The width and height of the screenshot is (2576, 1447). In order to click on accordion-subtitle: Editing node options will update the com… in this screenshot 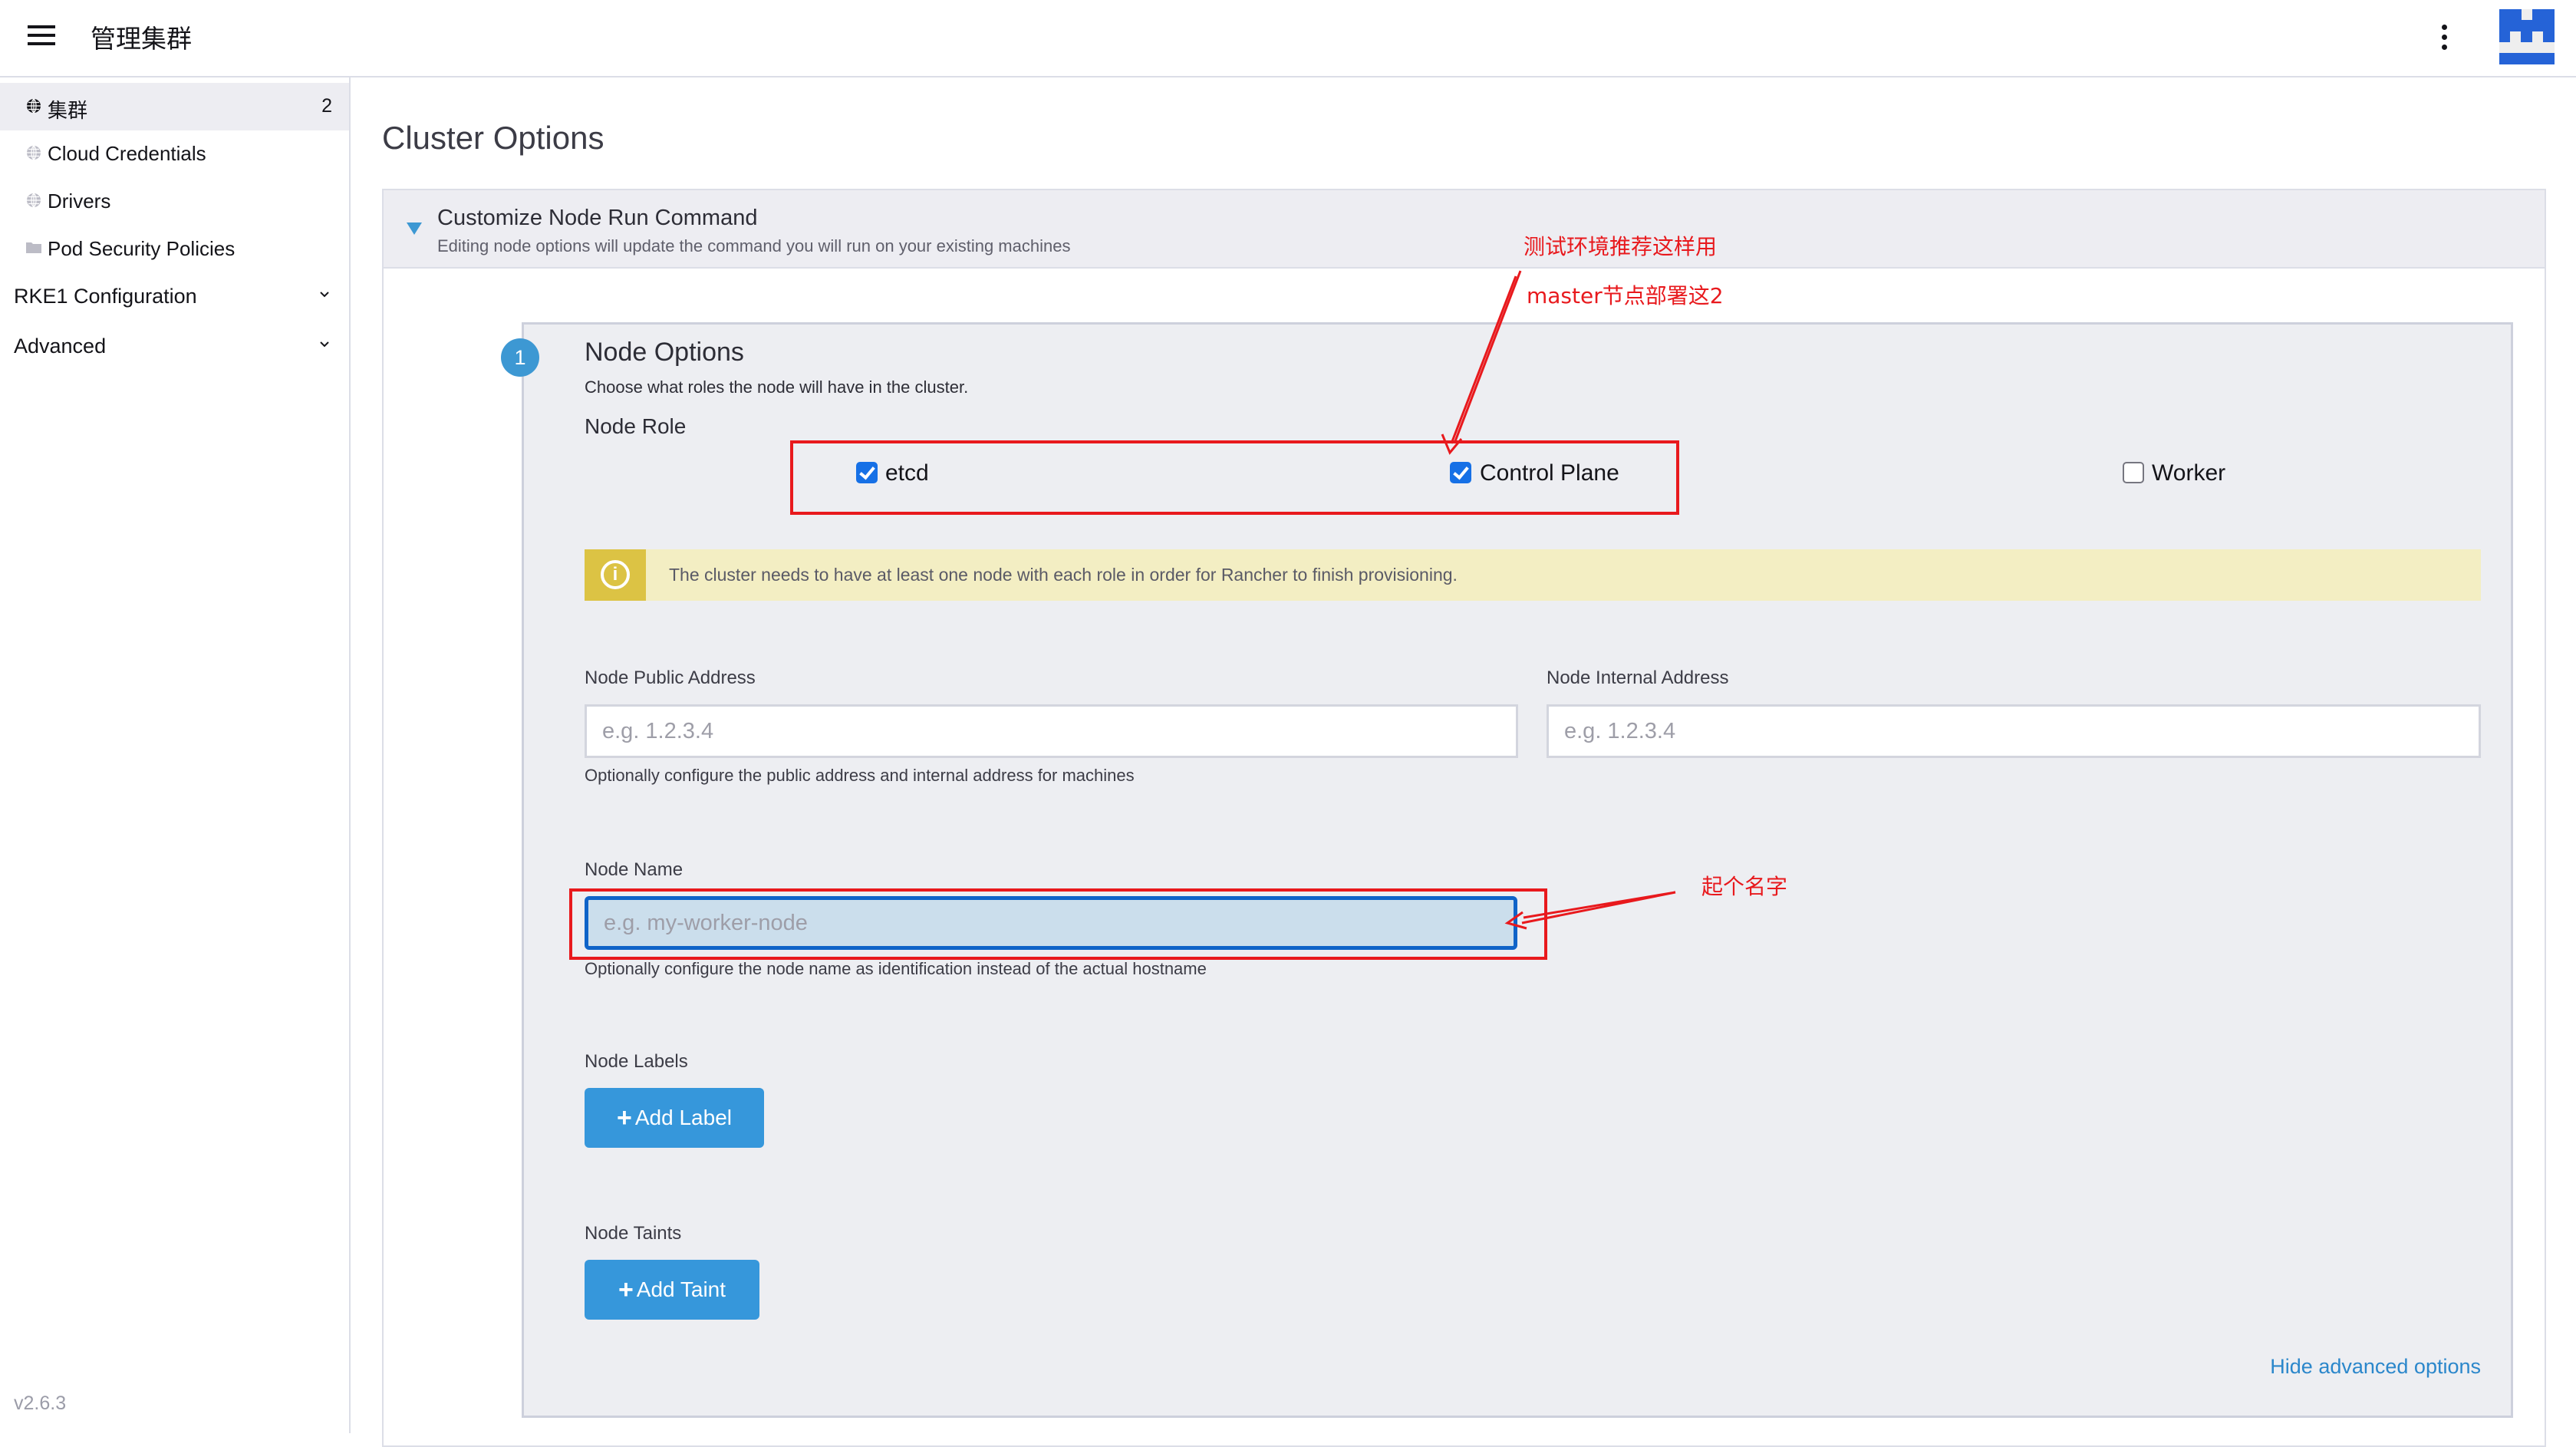, I will do `click(754, 245)`.